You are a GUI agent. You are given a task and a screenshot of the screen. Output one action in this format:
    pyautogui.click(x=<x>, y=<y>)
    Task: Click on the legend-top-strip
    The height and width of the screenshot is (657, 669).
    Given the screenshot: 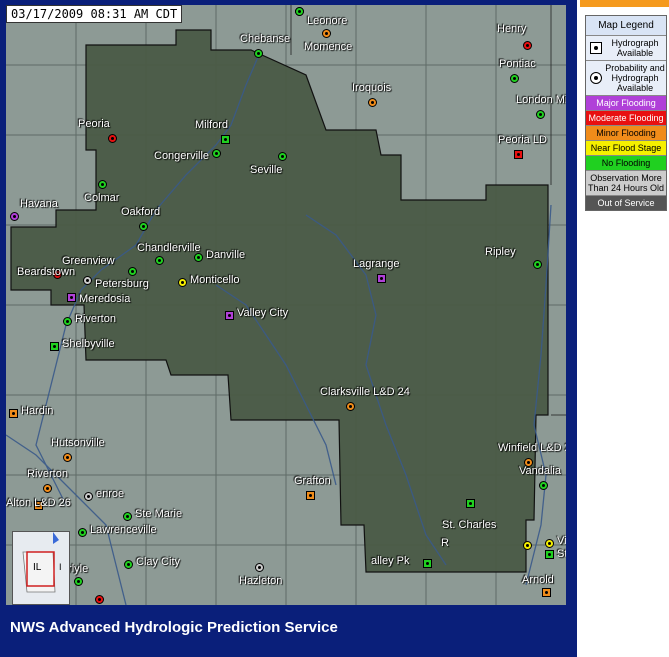 What is the action you would take?
    pyautogui.click(x=624, y=3)
    